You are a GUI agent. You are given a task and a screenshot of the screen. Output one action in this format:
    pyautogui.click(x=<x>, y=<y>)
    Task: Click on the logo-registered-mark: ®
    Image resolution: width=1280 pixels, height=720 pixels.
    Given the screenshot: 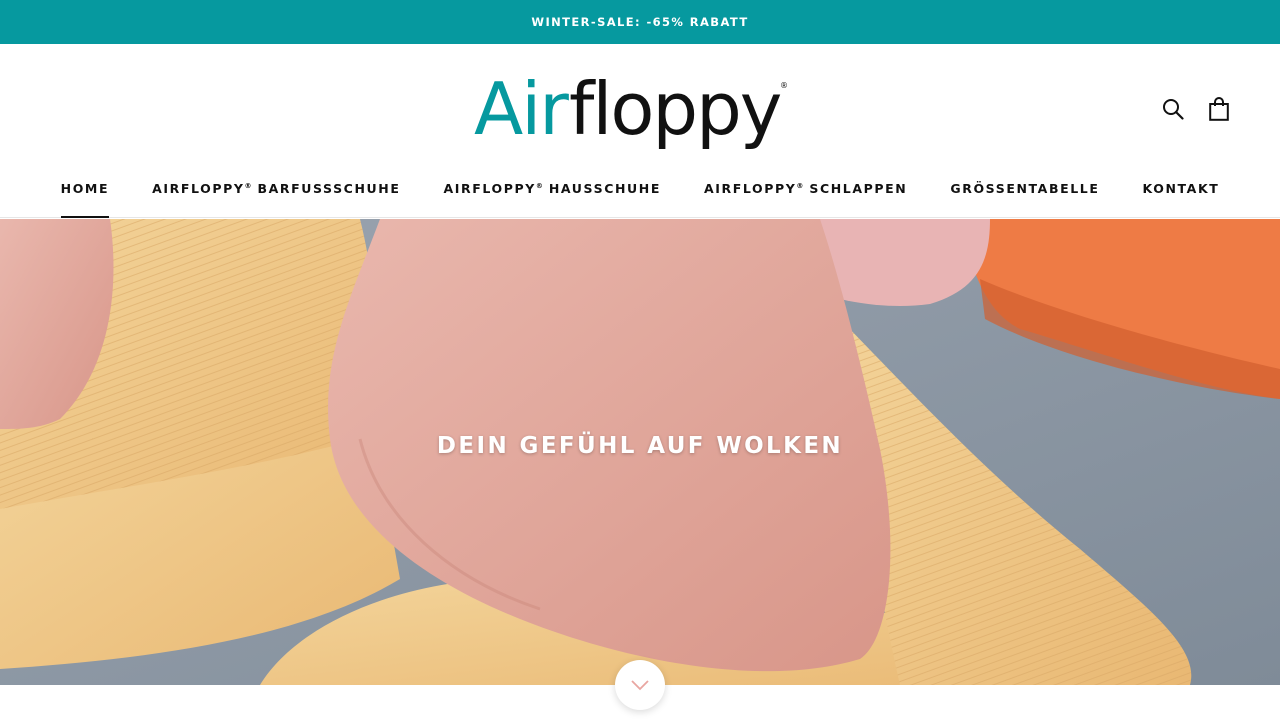 What is the action you would take?
    pyautogui.click(x=784, y=85)
    